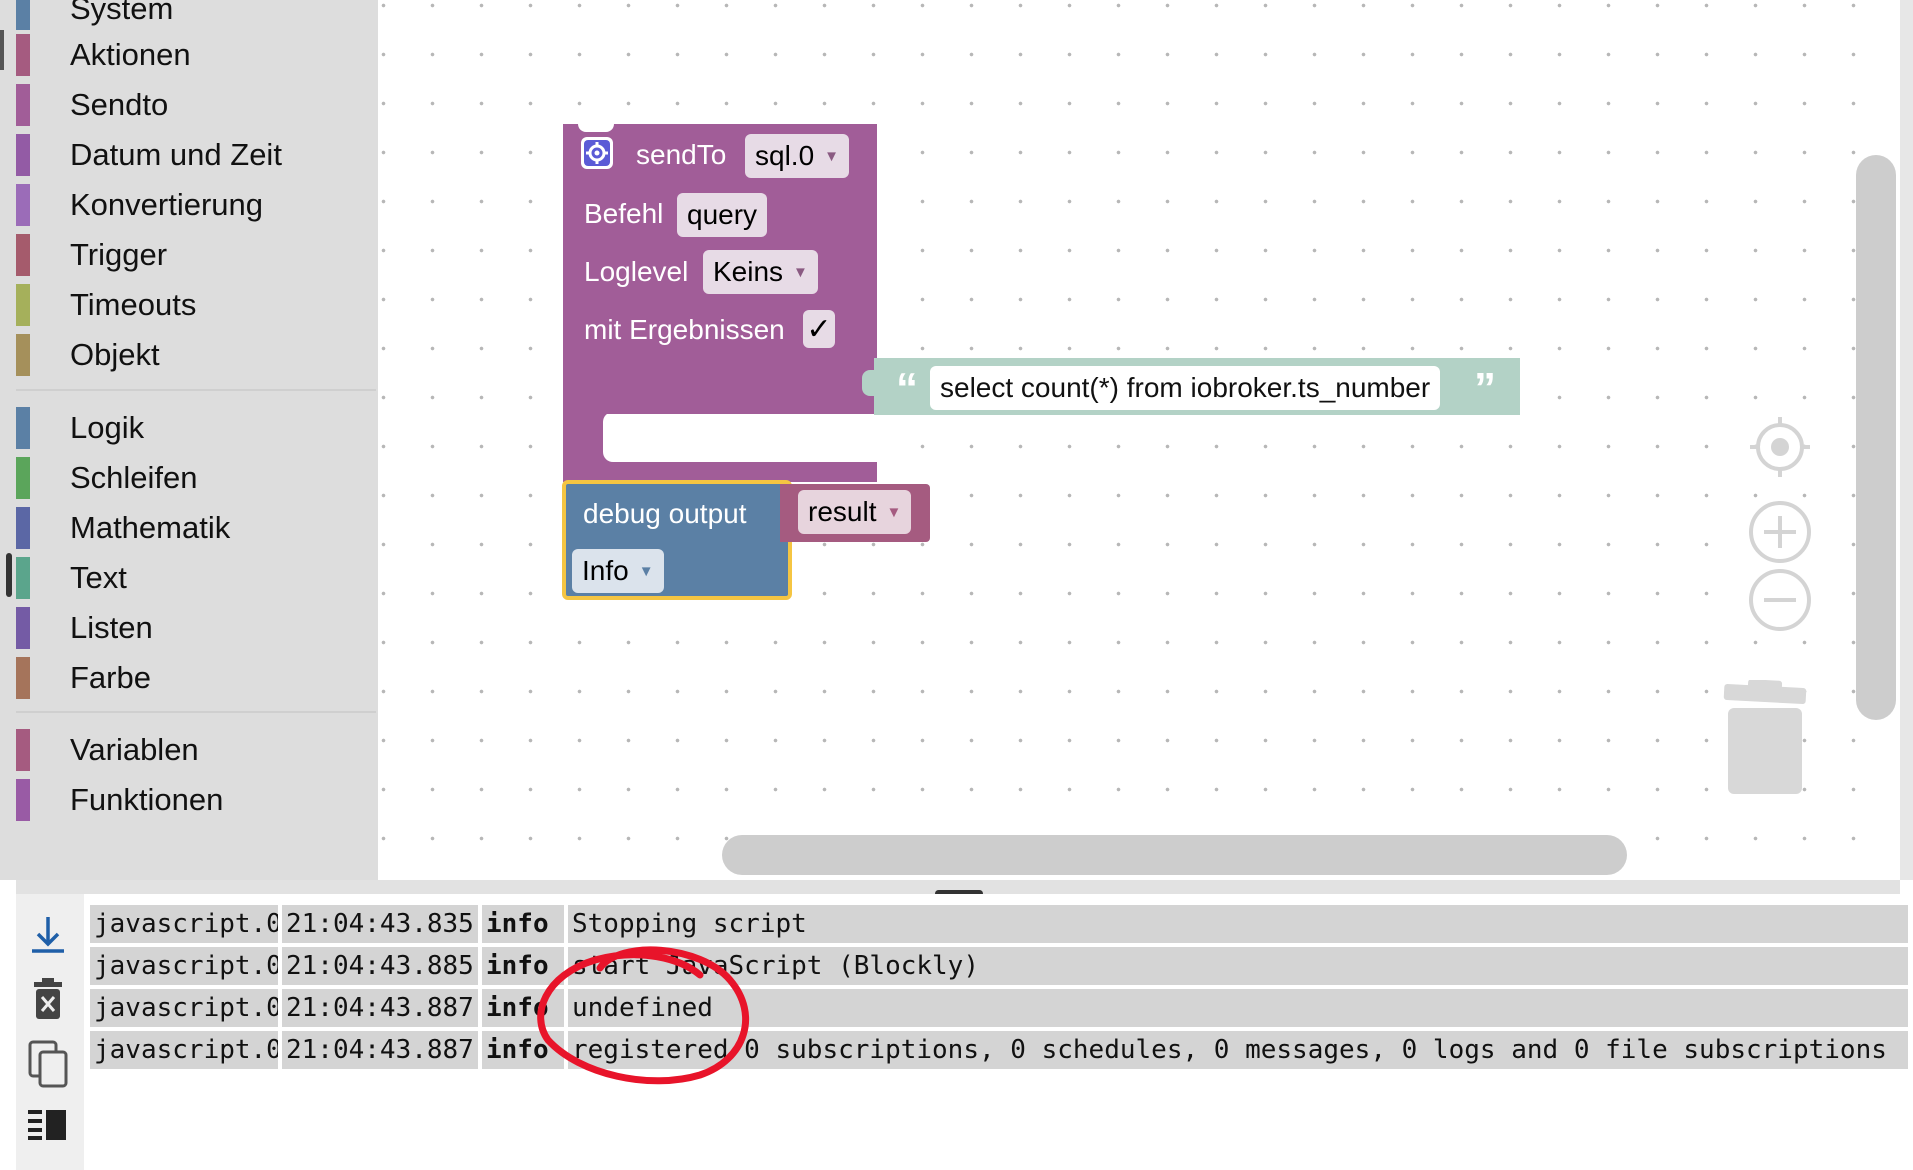  What do you see at coordinates (191, 578) in the screenshot?
I see `toolbox-category-text: Text` at bounding box center [191, 578].